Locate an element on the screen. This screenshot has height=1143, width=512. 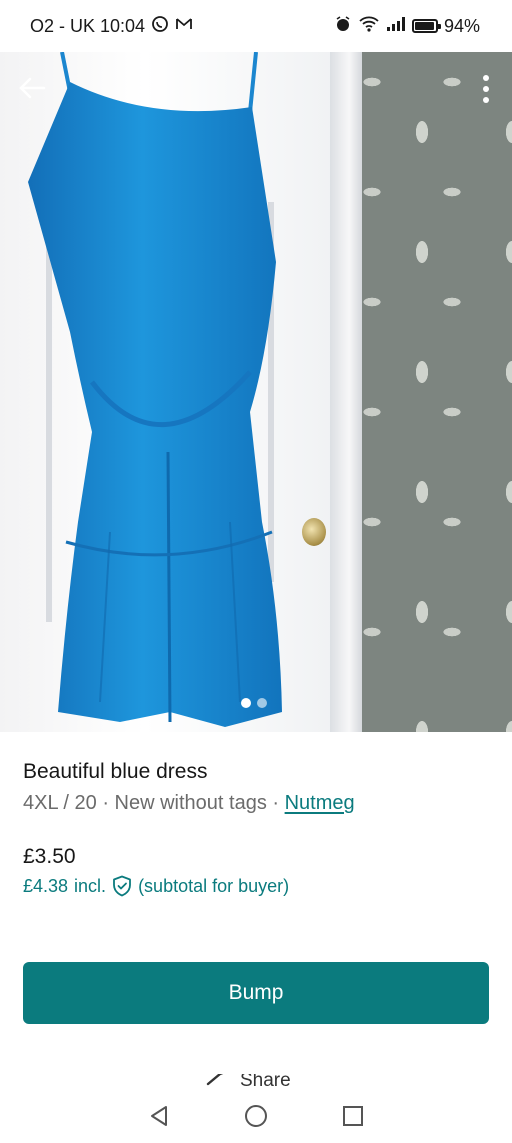
item-size-condition: 4XL / 20 · New without tags · is located at coordinates (154, 803).